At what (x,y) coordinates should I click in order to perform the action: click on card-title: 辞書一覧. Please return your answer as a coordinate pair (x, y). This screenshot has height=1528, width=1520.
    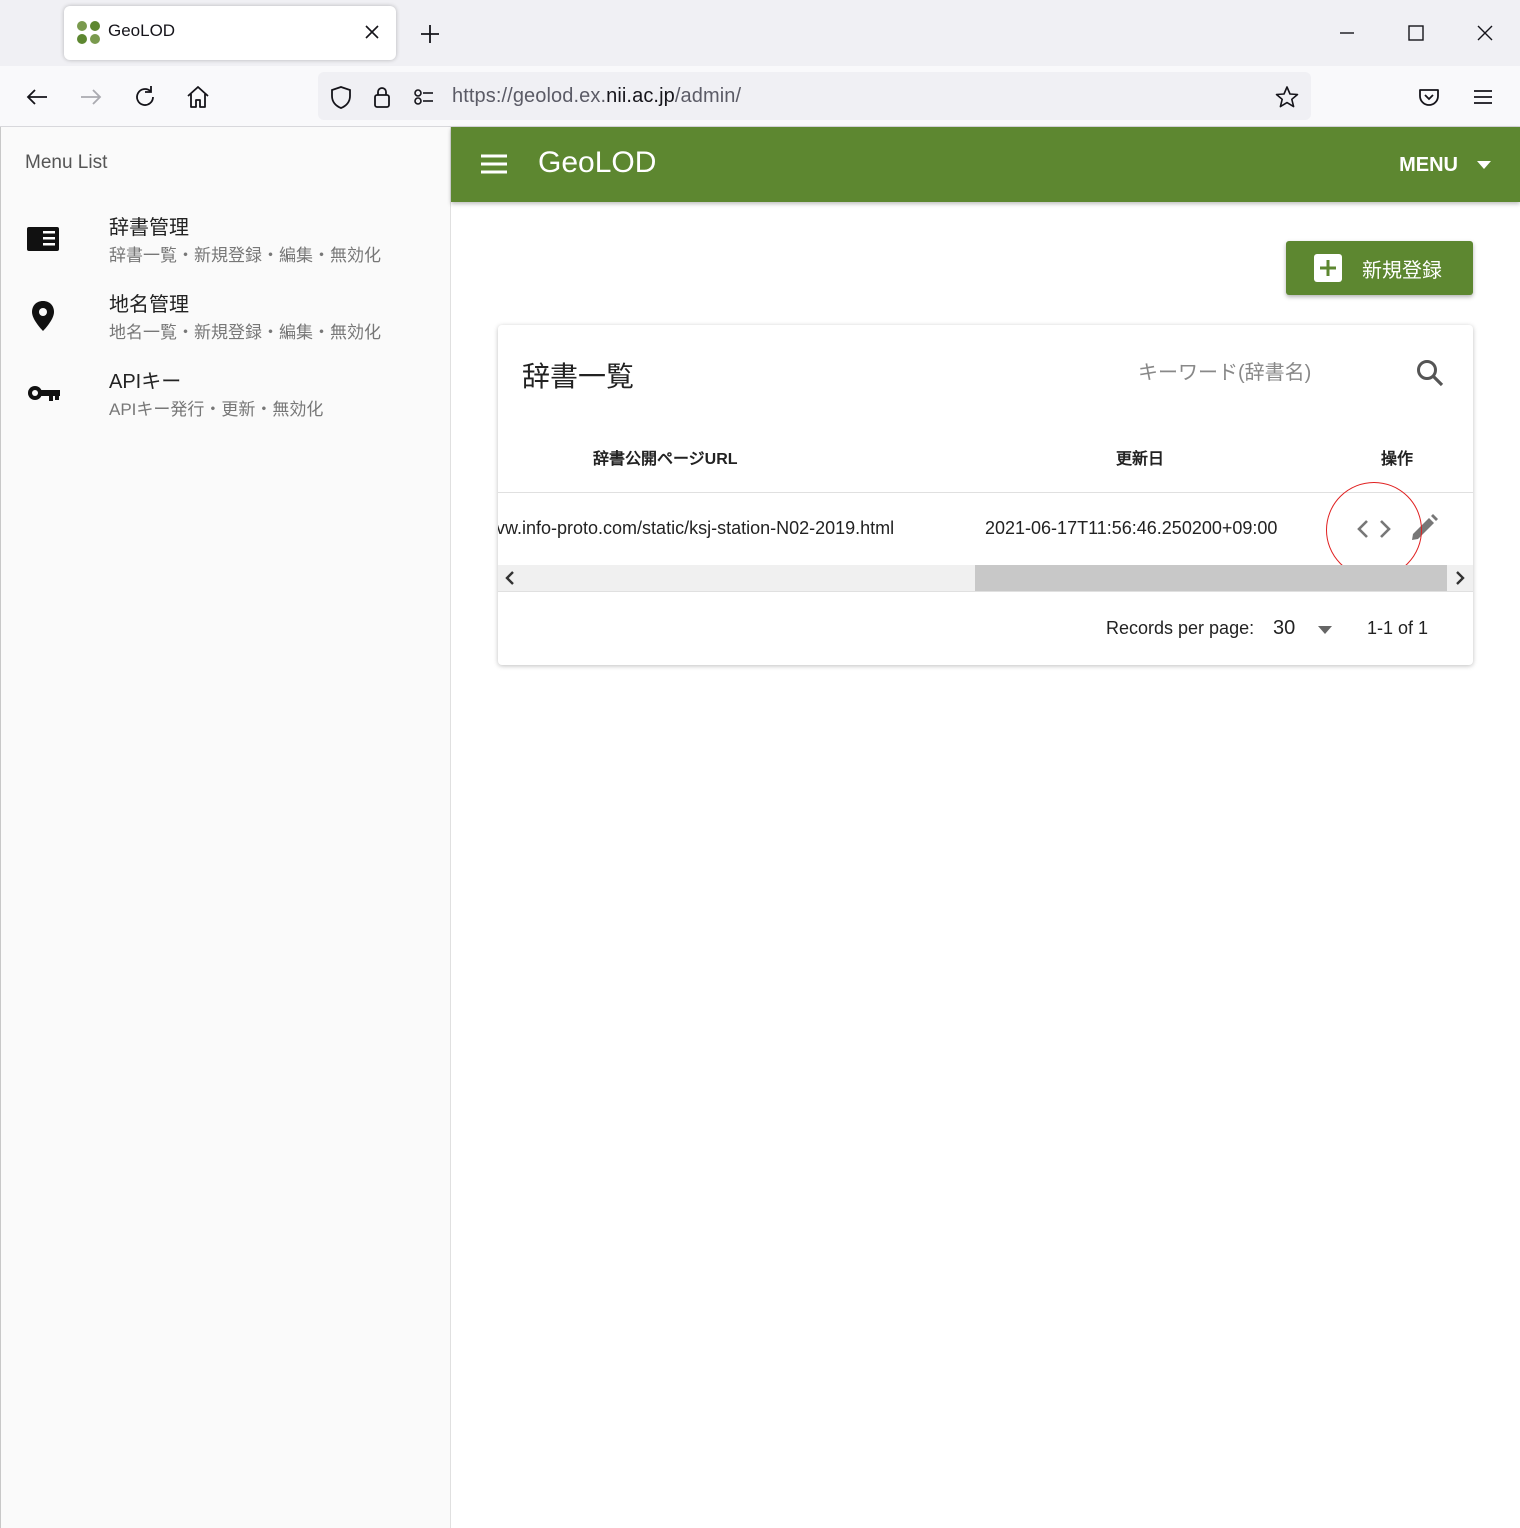
    Looking at the image, I should click on (578, 376).